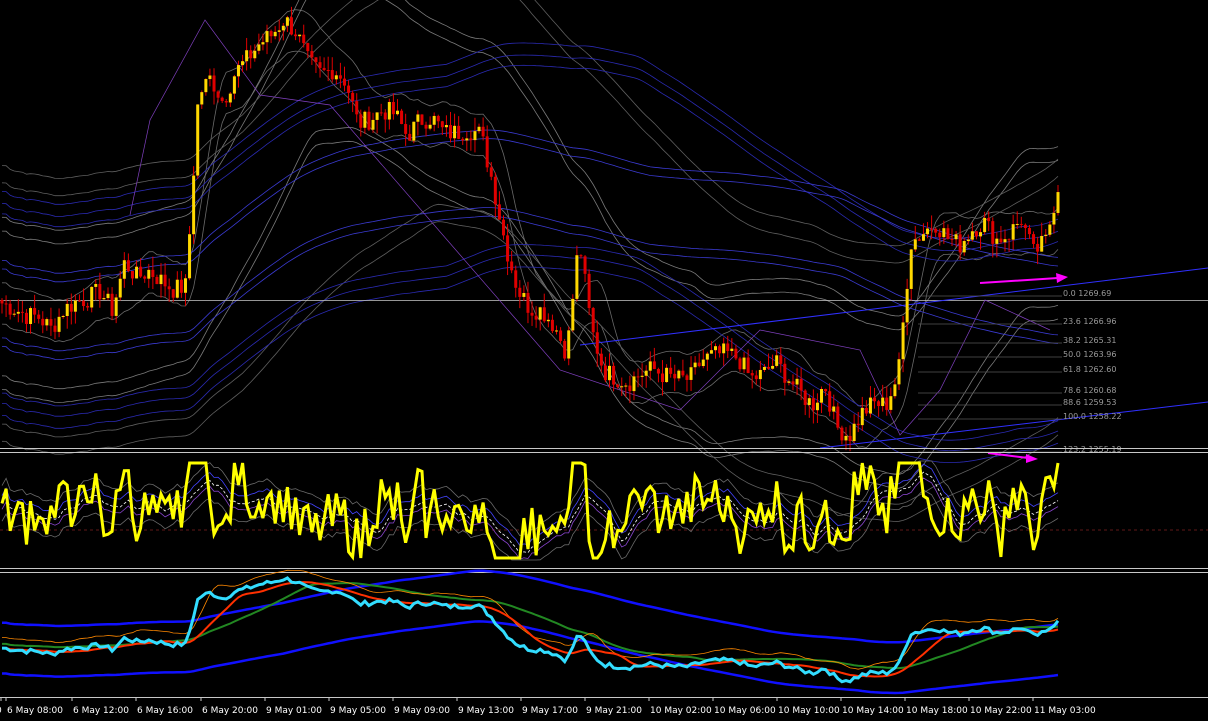  I want to click on time-axis-label: 10 May 14:00, so click(873, 711).